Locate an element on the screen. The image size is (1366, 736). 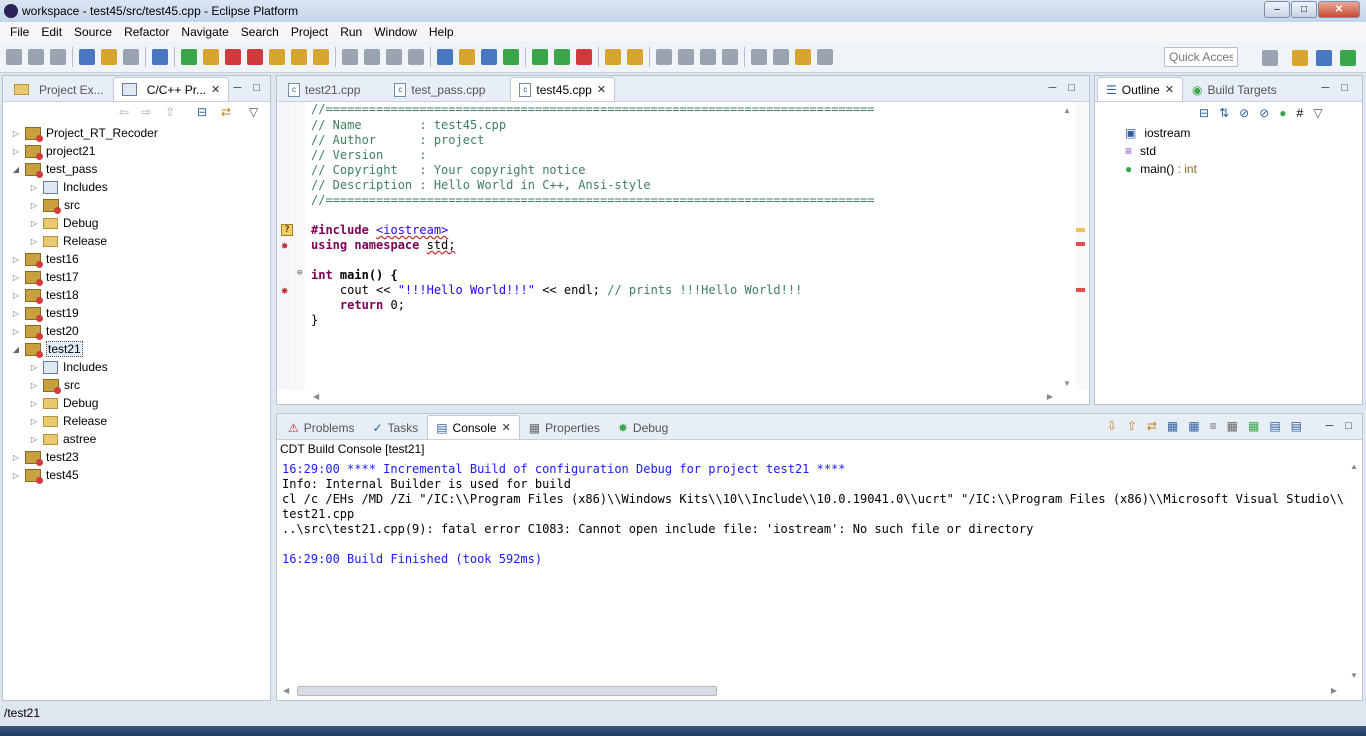
tab-build-targets: ◉ Build Targets is located at coordinates (1234, 89).